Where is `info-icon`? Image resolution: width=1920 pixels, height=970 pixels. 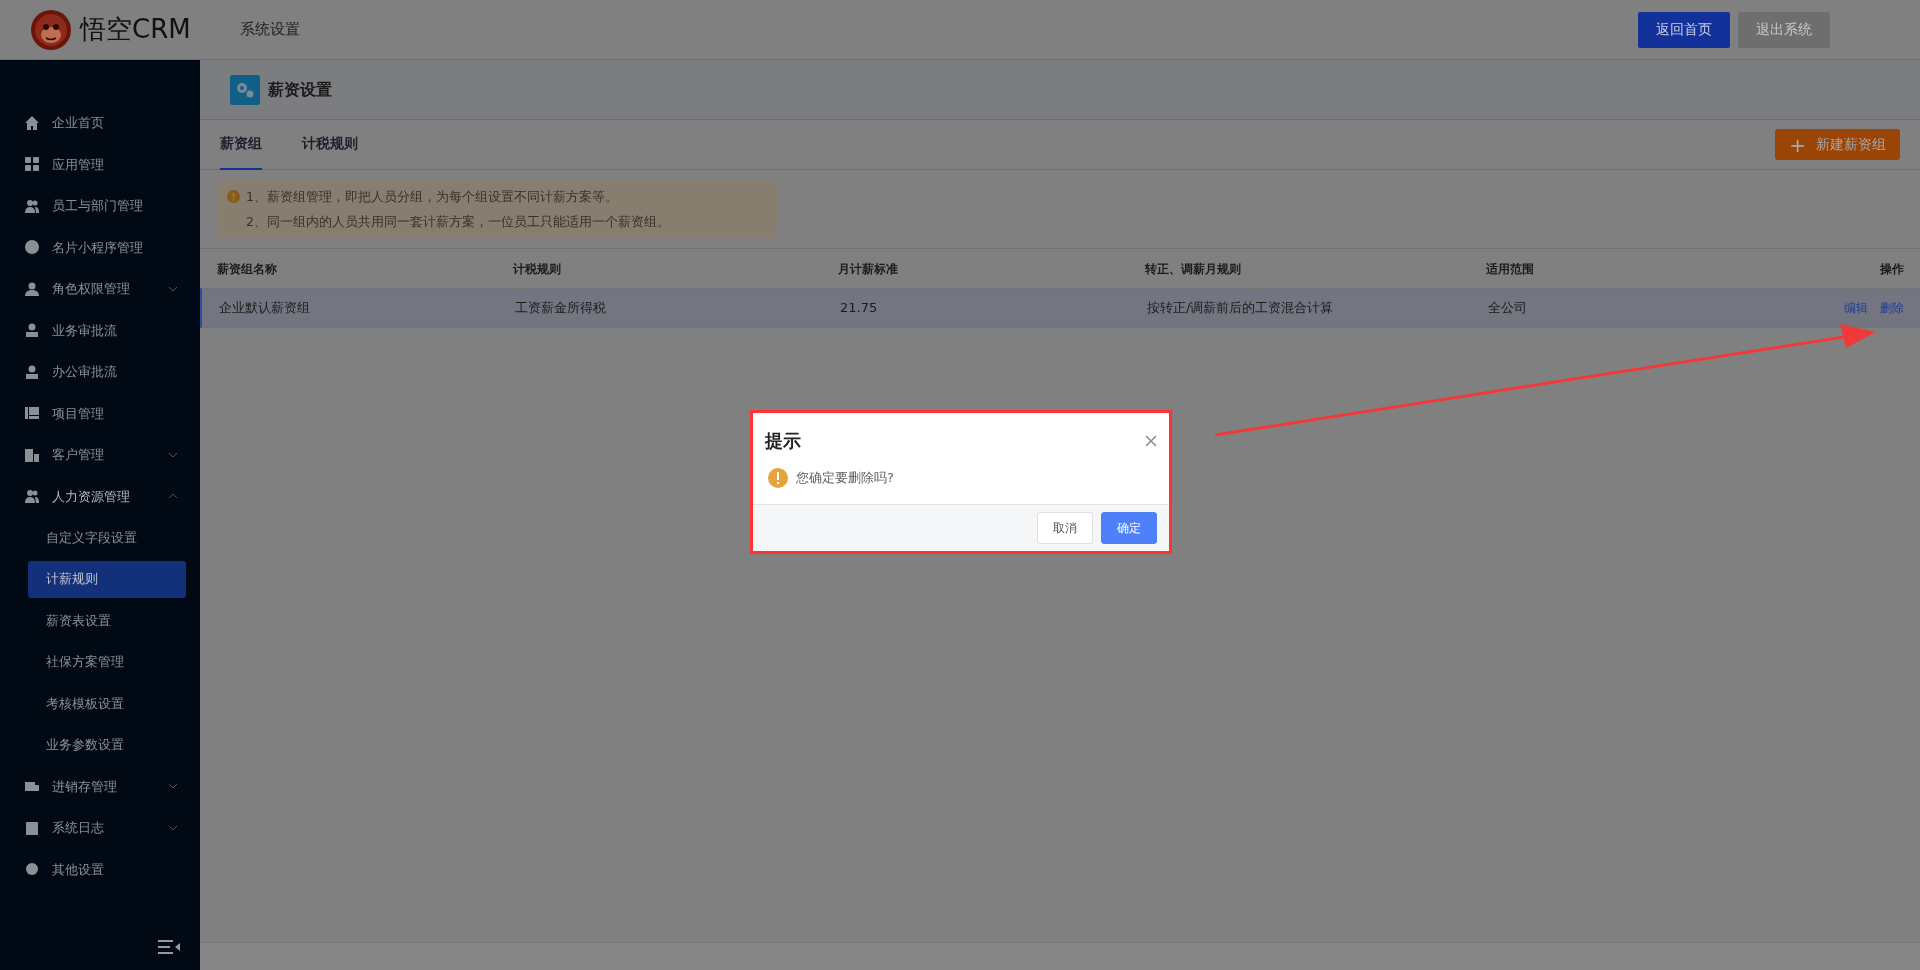 info-icon is located at coordinates (233, 196).